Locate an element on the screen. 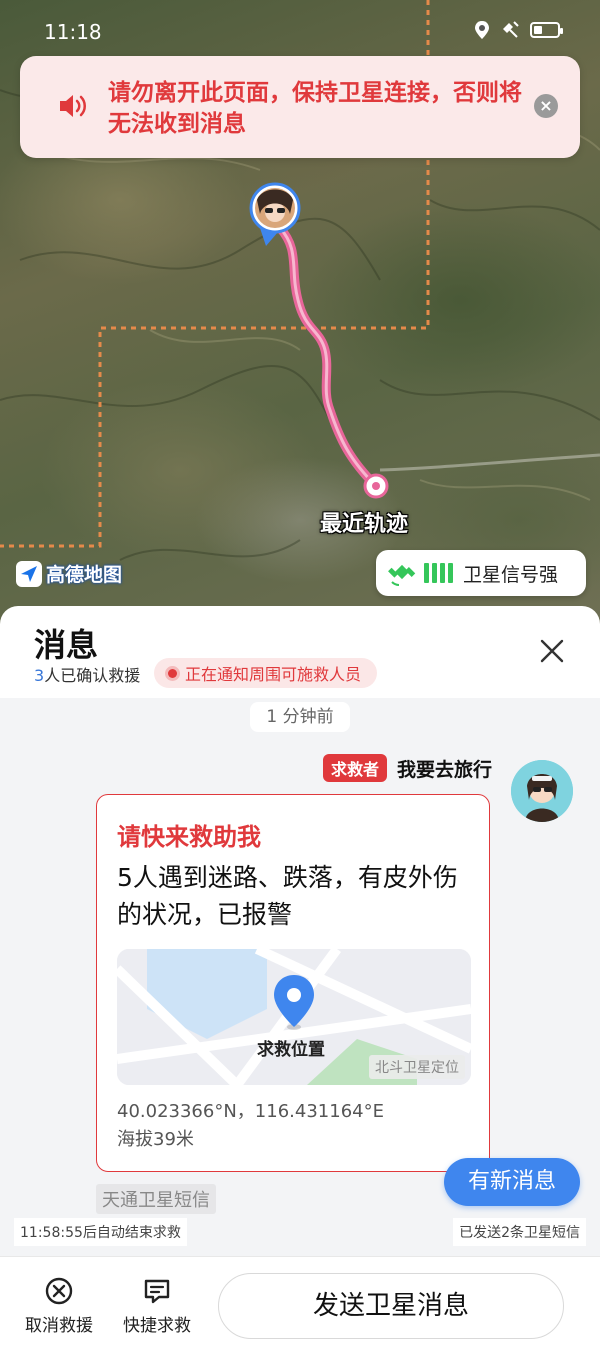  status-icons is located at coordinates (518, 30).